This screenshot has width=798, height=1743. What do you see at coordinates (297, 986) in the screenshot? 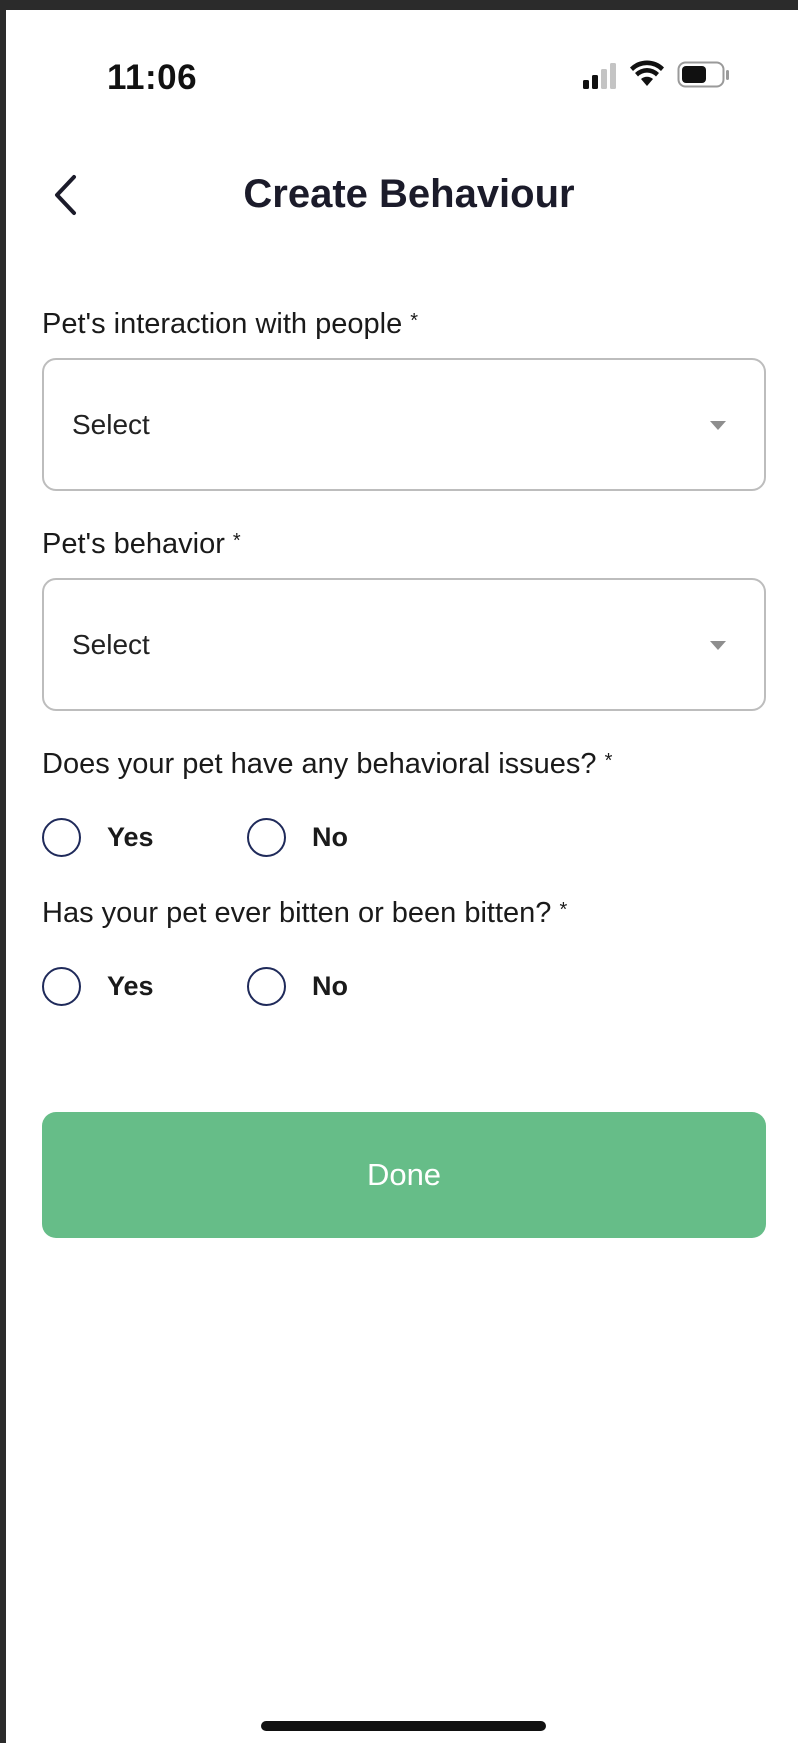
I see `bitten-no-radio: No` at bounding box center [297, 986].